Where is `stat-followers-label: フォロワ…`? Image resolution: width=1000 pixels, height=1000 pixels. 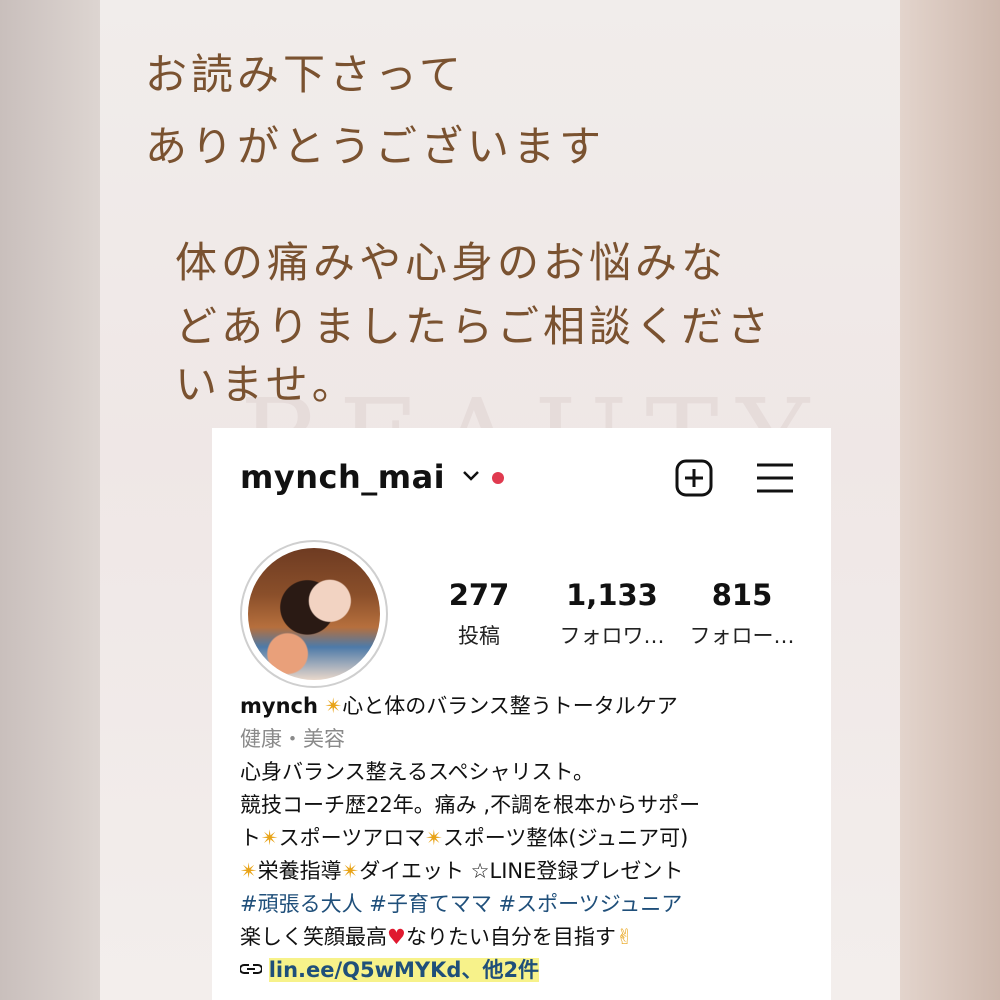 stat-followers-label: フォロワ… is located at coordinates (612, 636).